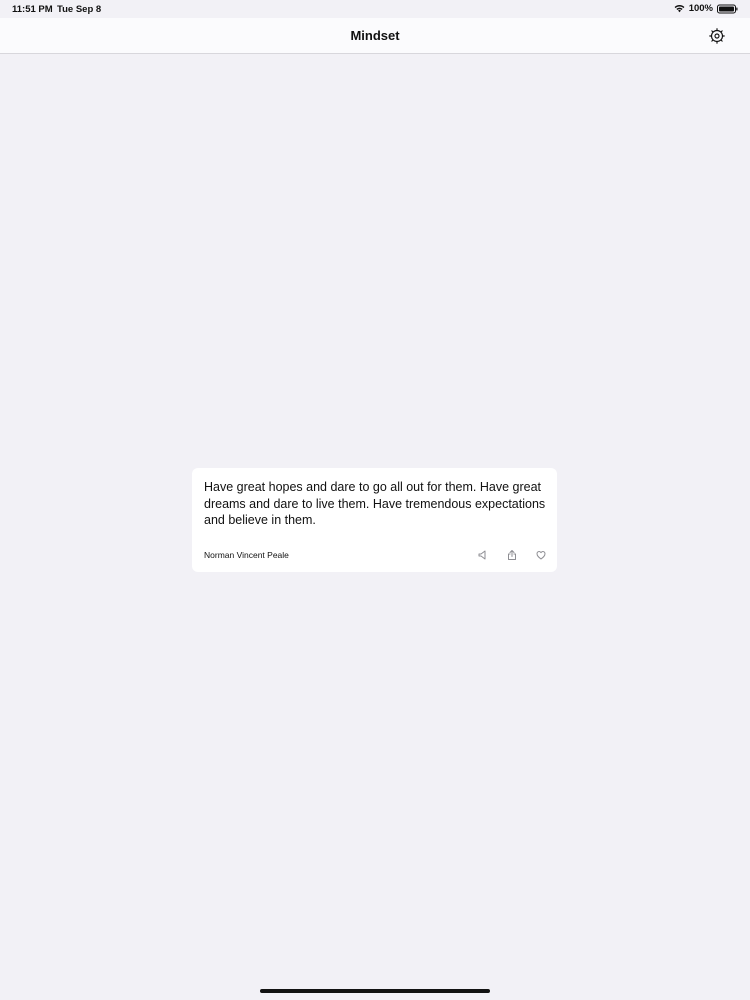 This screenshot has width=750, height=1000. I want to click on navigation-bar: Mindset, so click(375, 36).